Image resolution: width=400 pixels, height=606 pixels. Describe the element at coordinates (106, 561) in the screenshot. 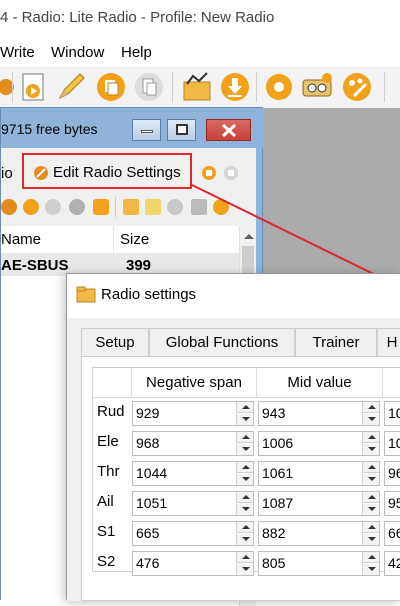

I see `row-label-s2: S2` at that location.